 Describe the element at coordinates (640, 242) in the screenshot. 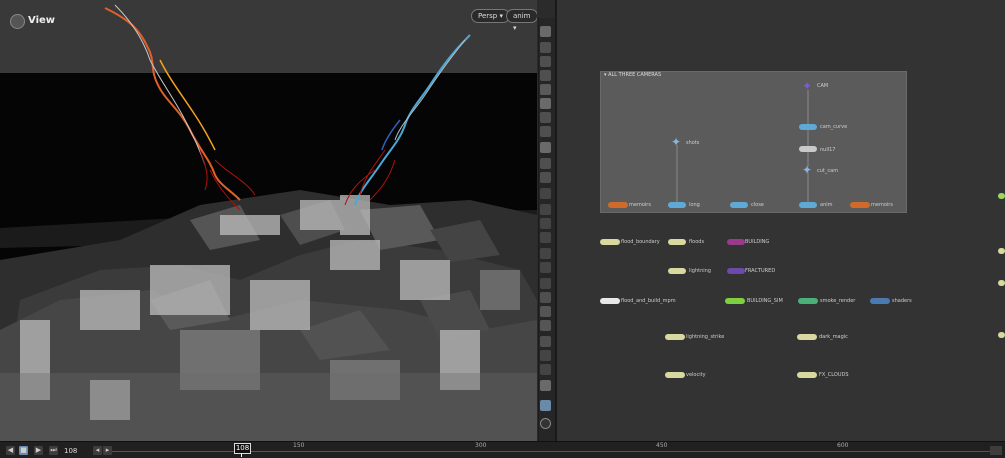

I see `flood-boundary-label: flood_boundary` at that location.